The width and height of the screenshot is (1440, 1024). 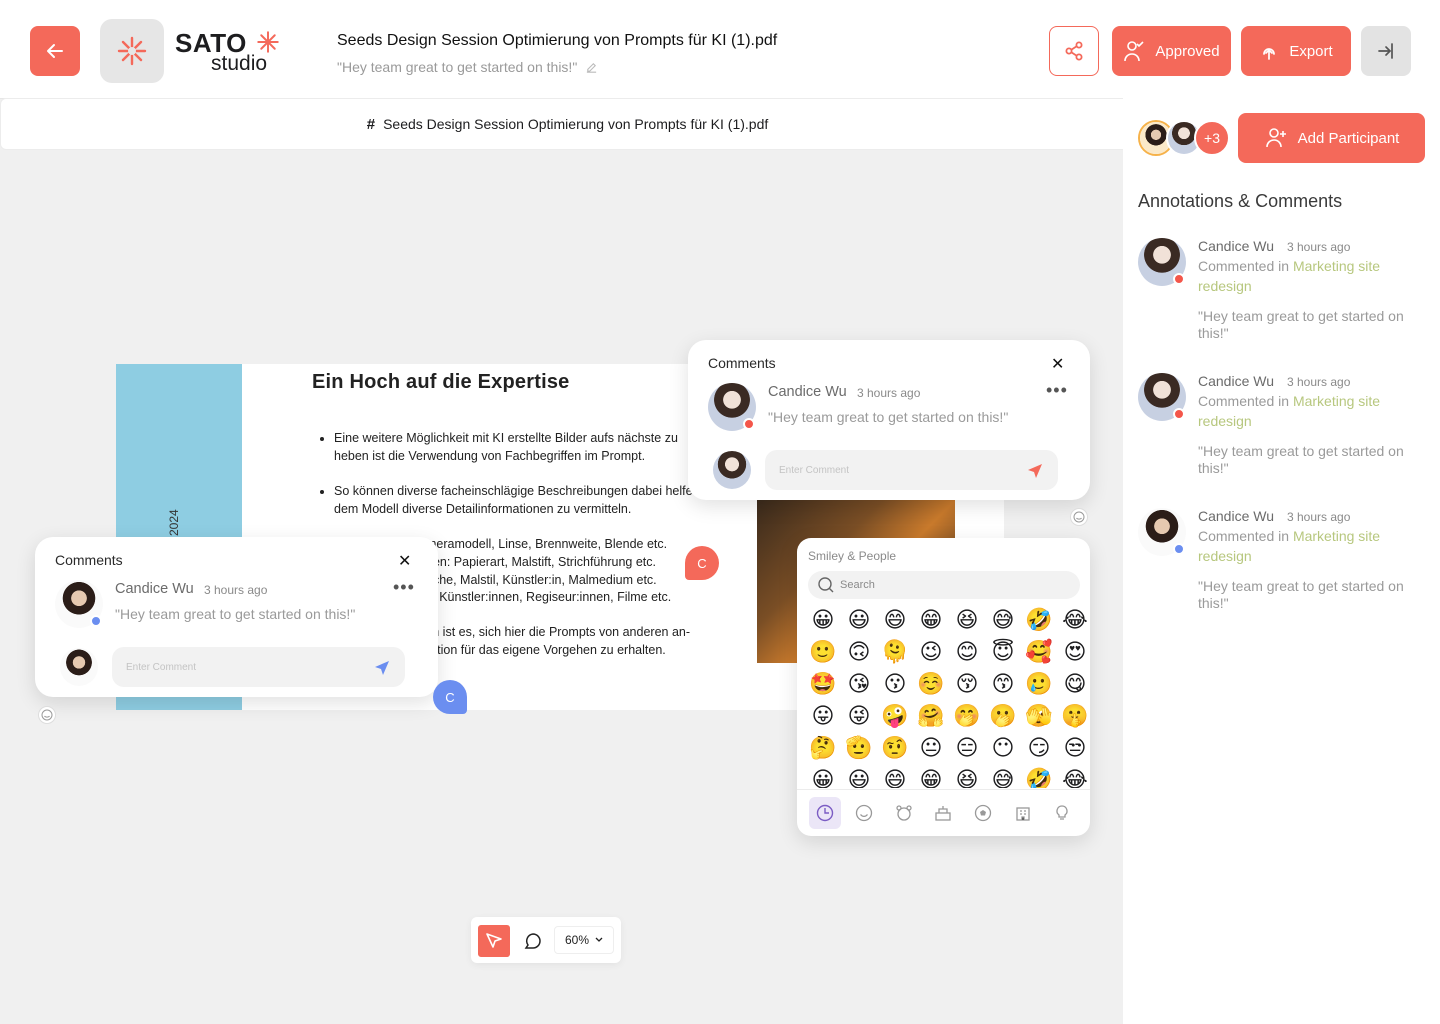 What do you see at coordinates (1003, 652) in the screenshot?
I see `emoji-item: 😇` at bounding box center [1003, 652].